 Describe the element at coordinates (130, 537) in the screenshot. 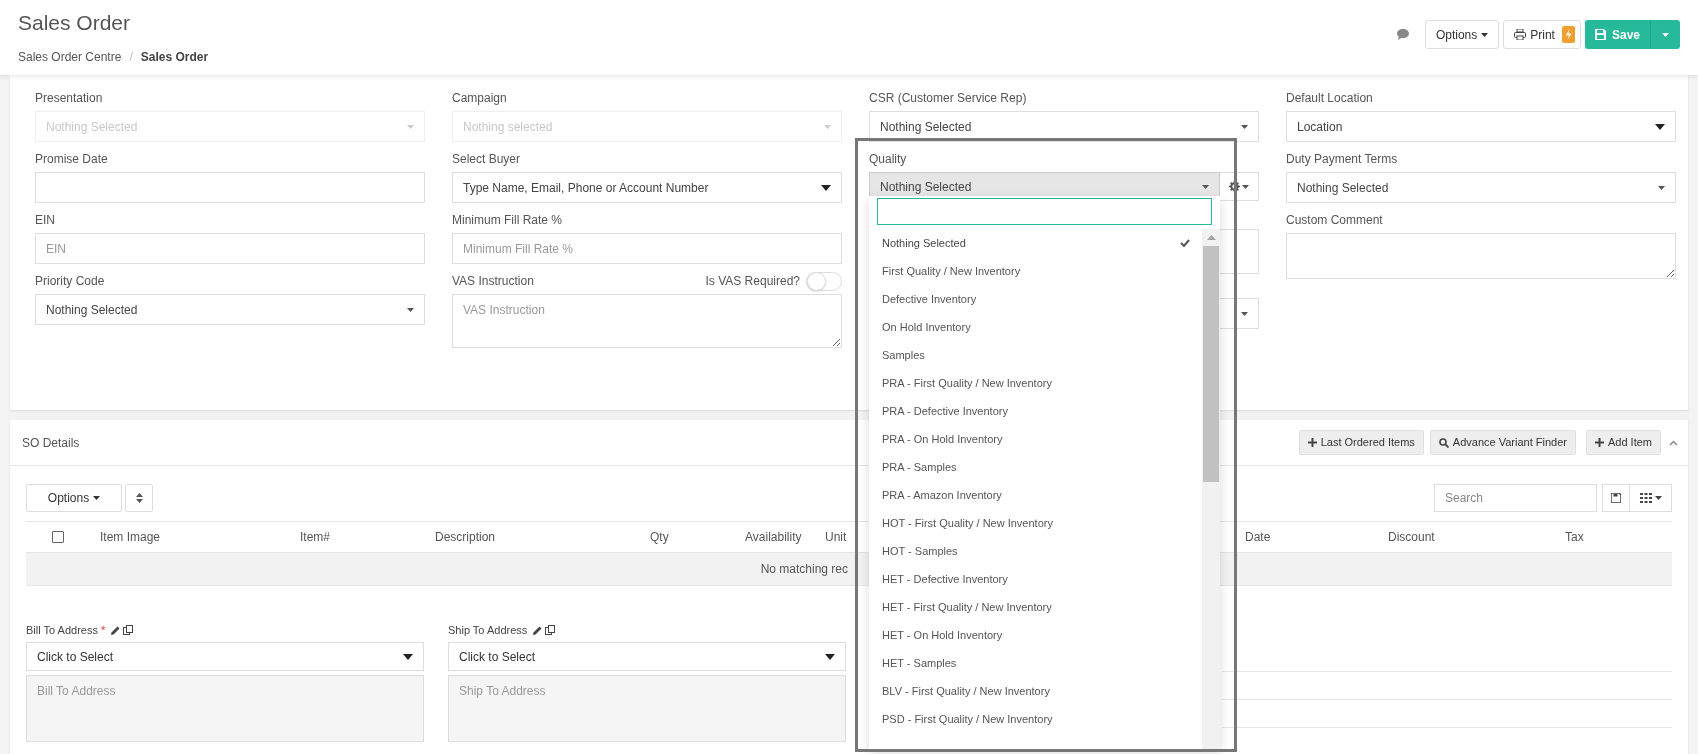

I see `column-header: Item Image` at that location.